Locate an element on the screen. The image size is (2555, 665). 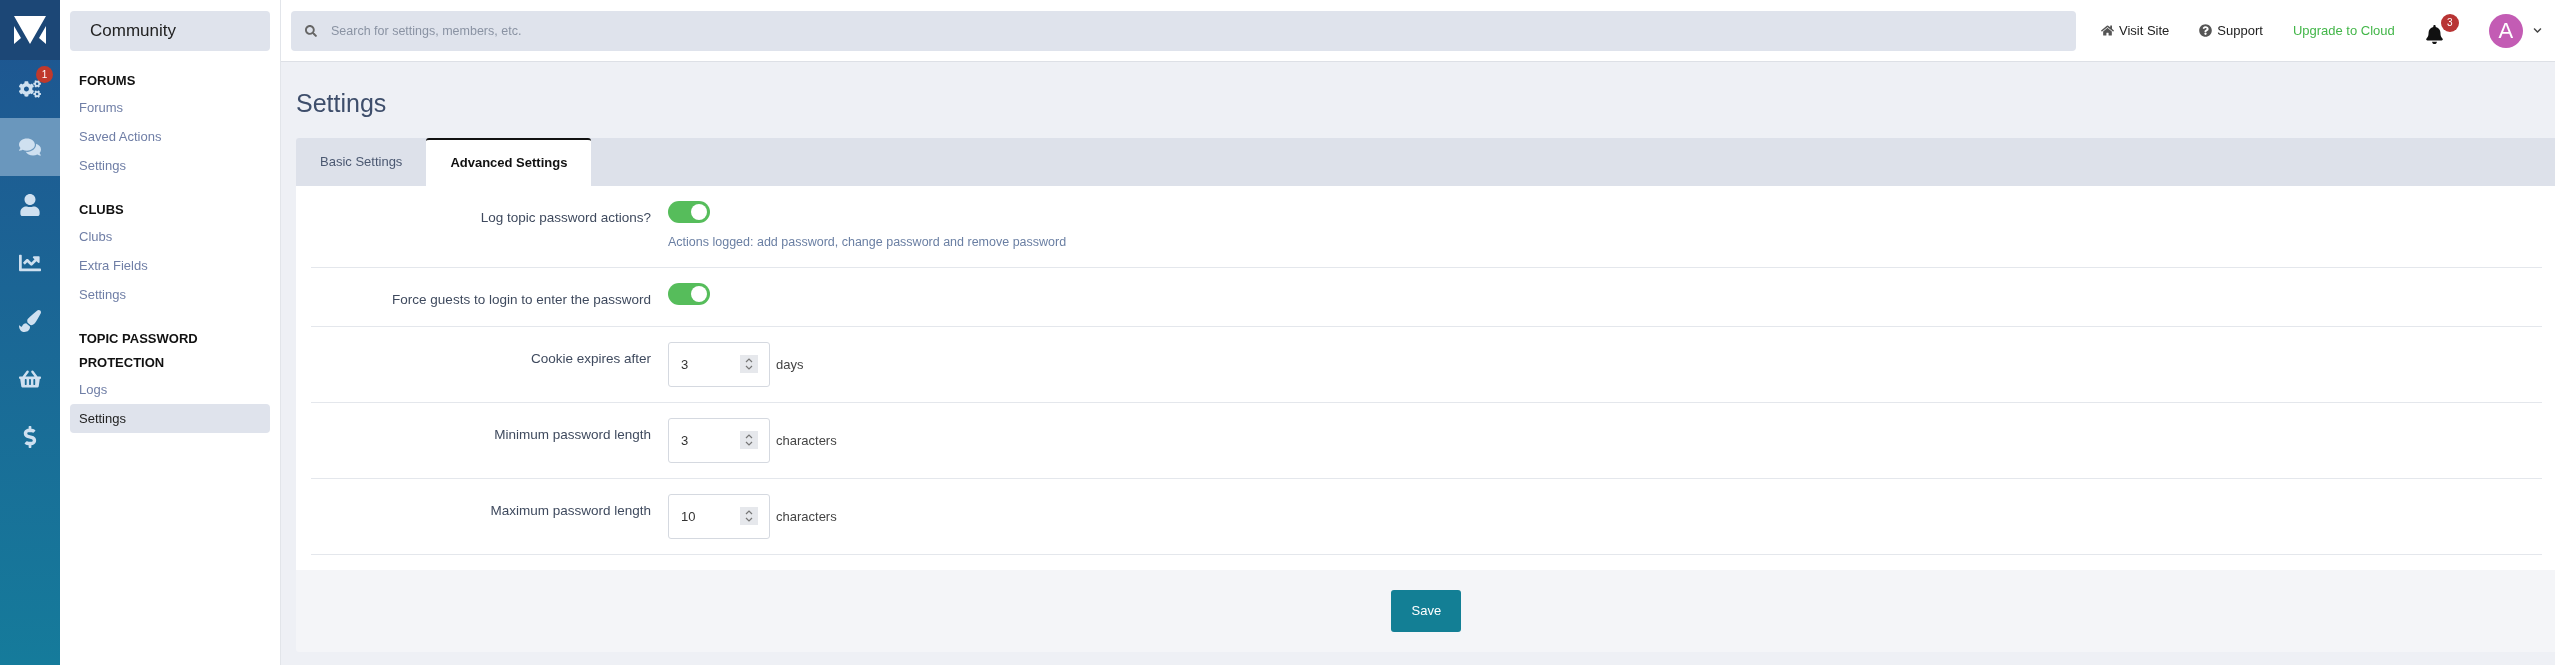
sidebar-item: Extra Fields is located at coordinates (170, 265).